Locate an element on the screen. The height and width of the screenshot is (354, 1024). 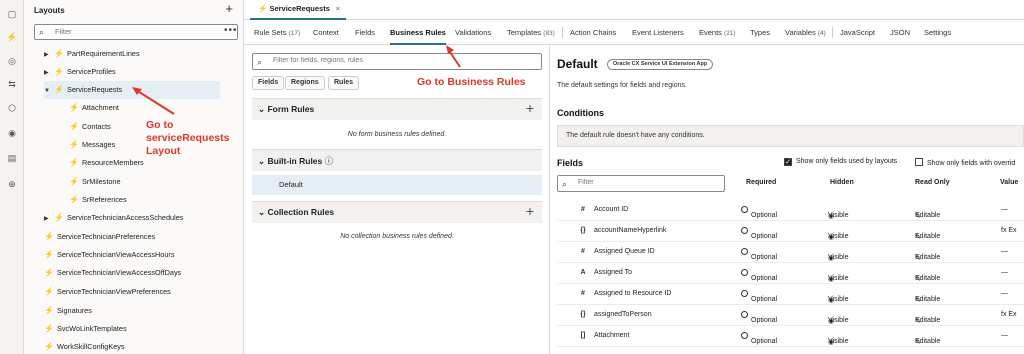
tab-javascript: JavaScript is located at coordinates (857, 32).